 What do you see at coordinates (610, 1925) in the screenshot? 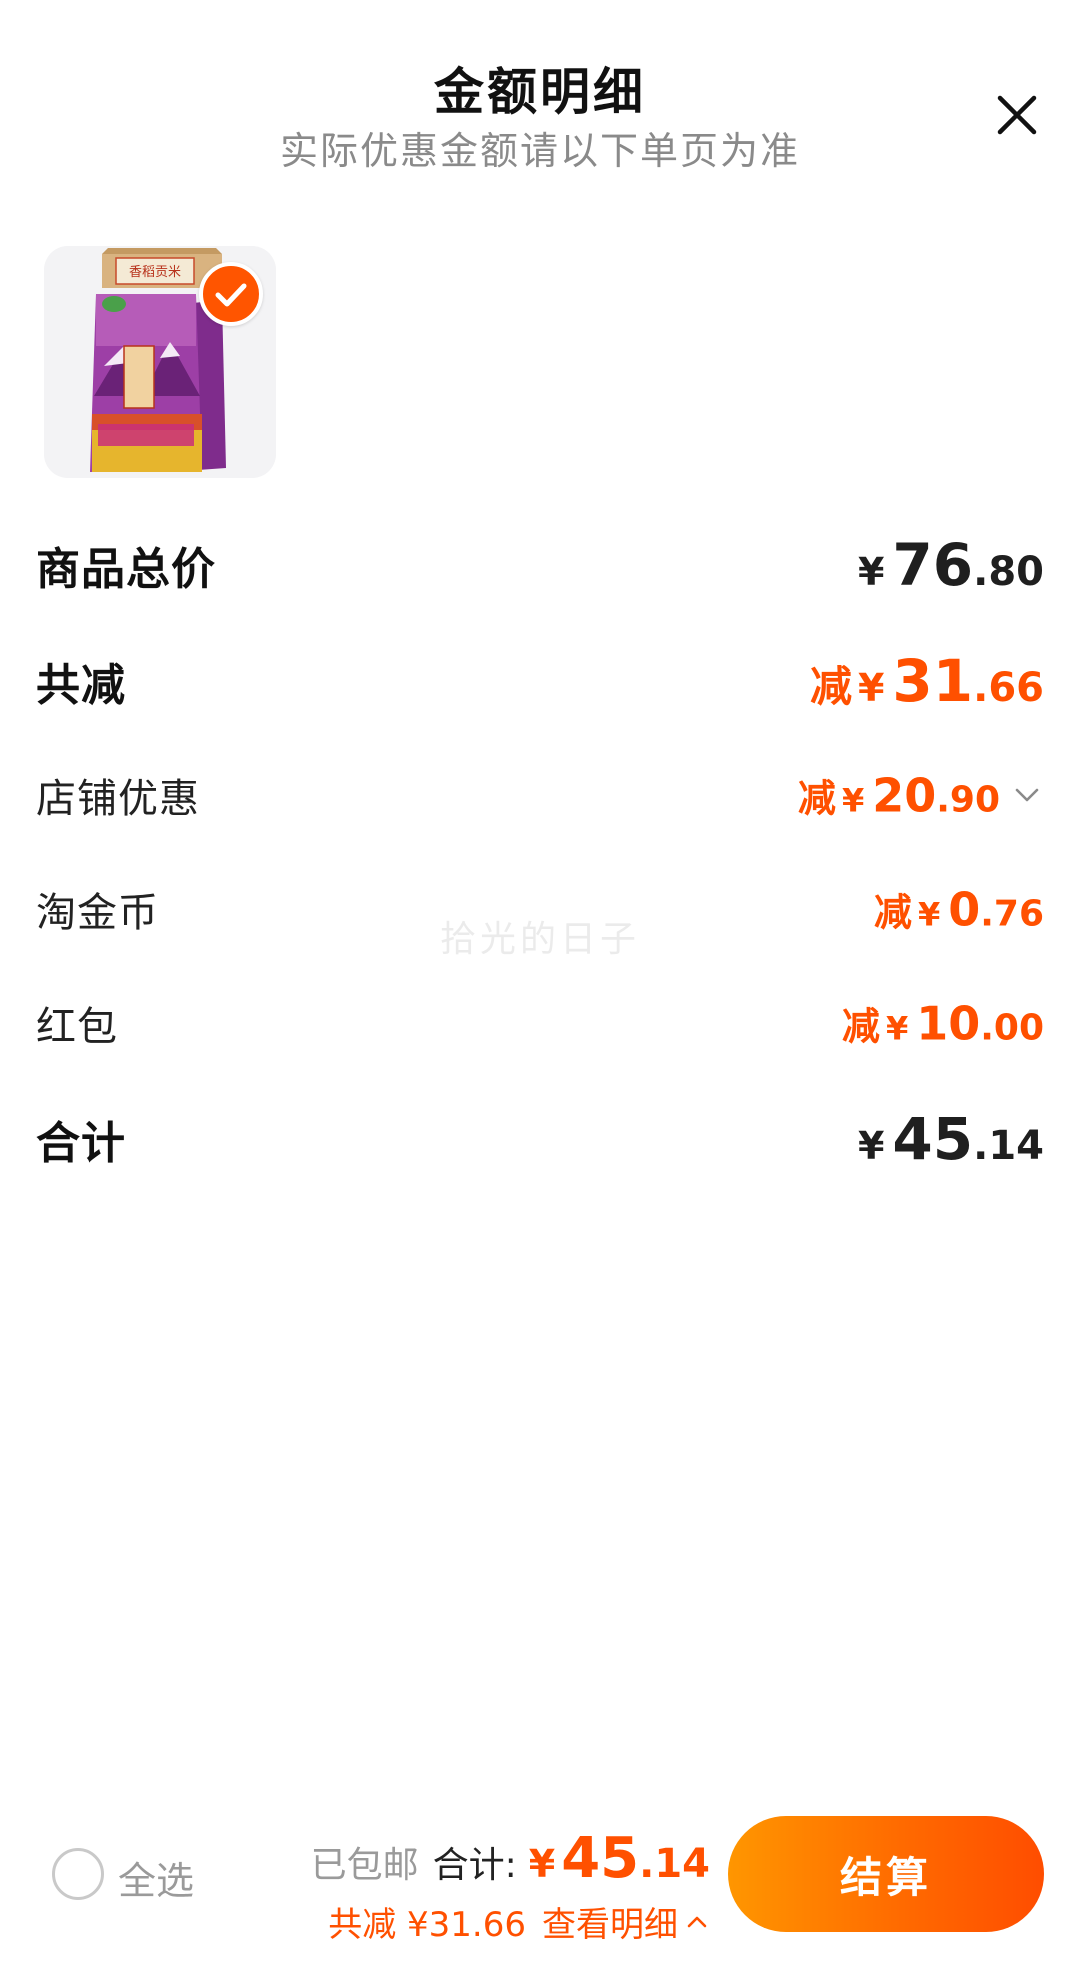
I see `view-detail-label: 查看明细` at bounding box center [610, 1925].